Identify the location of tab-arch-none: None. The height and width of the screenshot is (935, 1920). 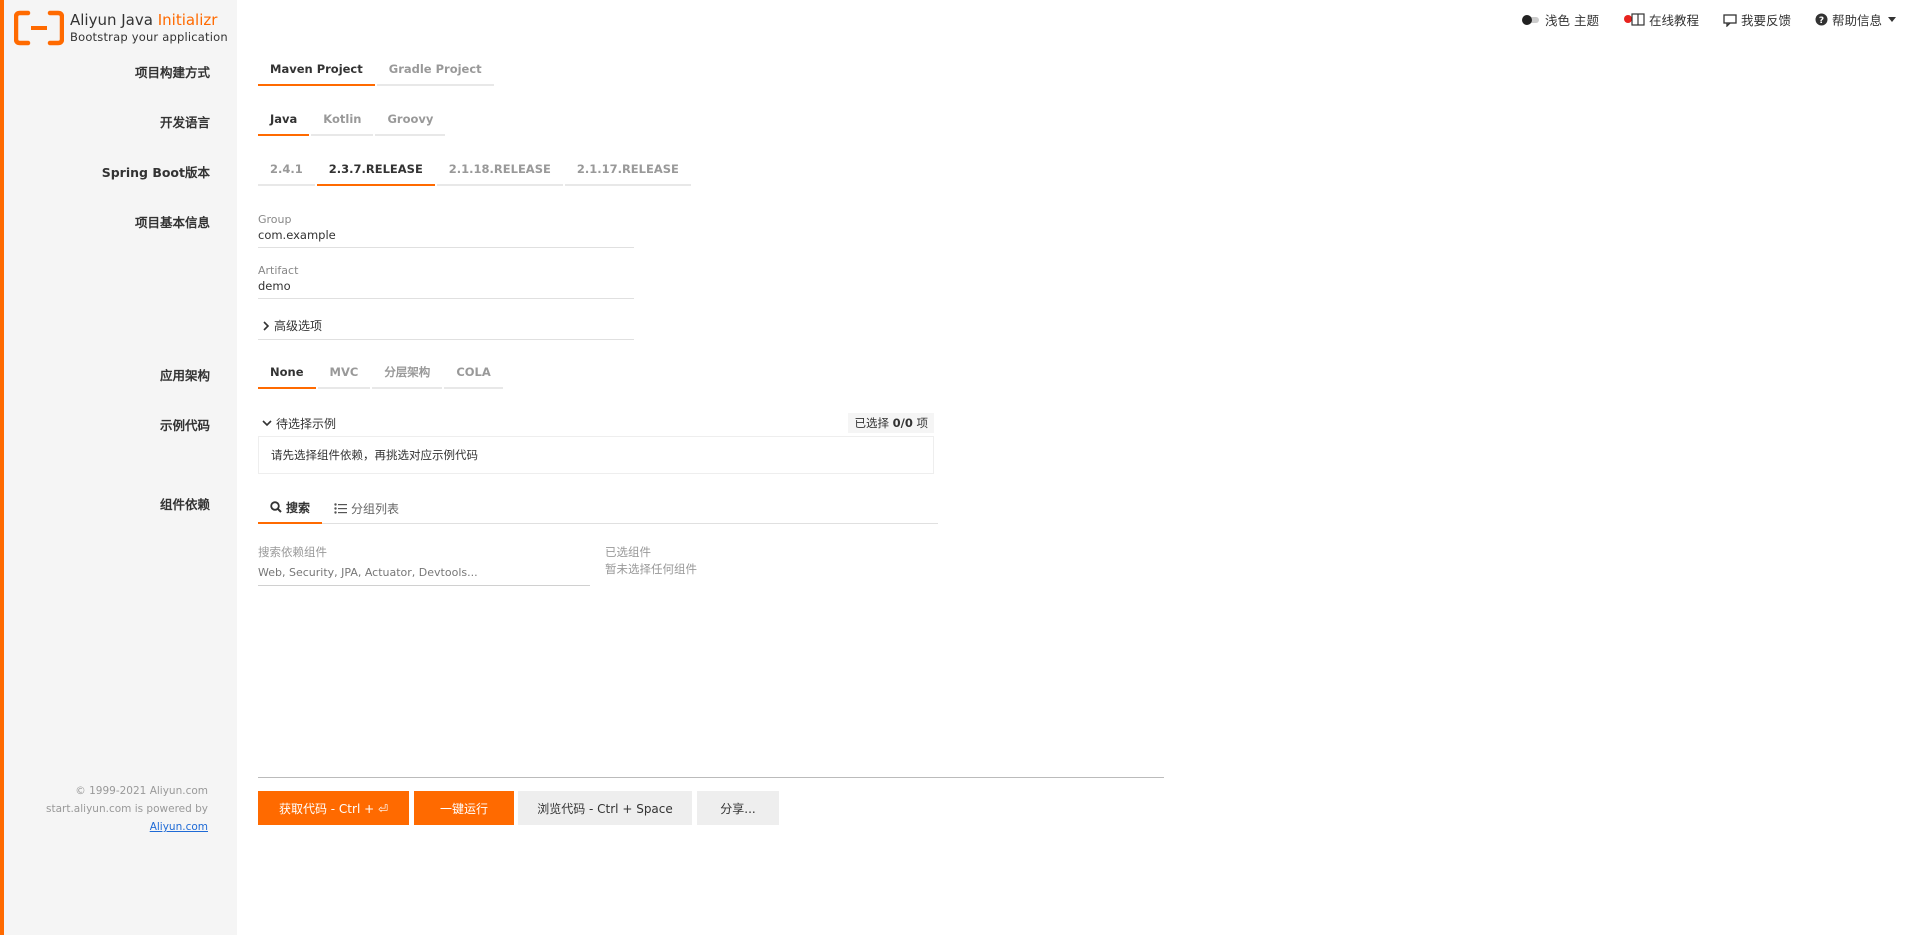
(287, 375).